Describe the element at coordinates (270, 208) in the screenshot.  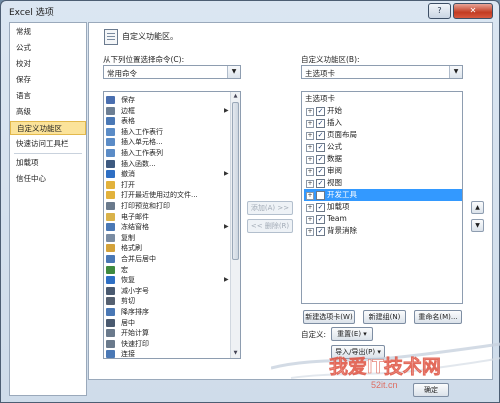
I see `add-button: 添加(A) >>` at that location.